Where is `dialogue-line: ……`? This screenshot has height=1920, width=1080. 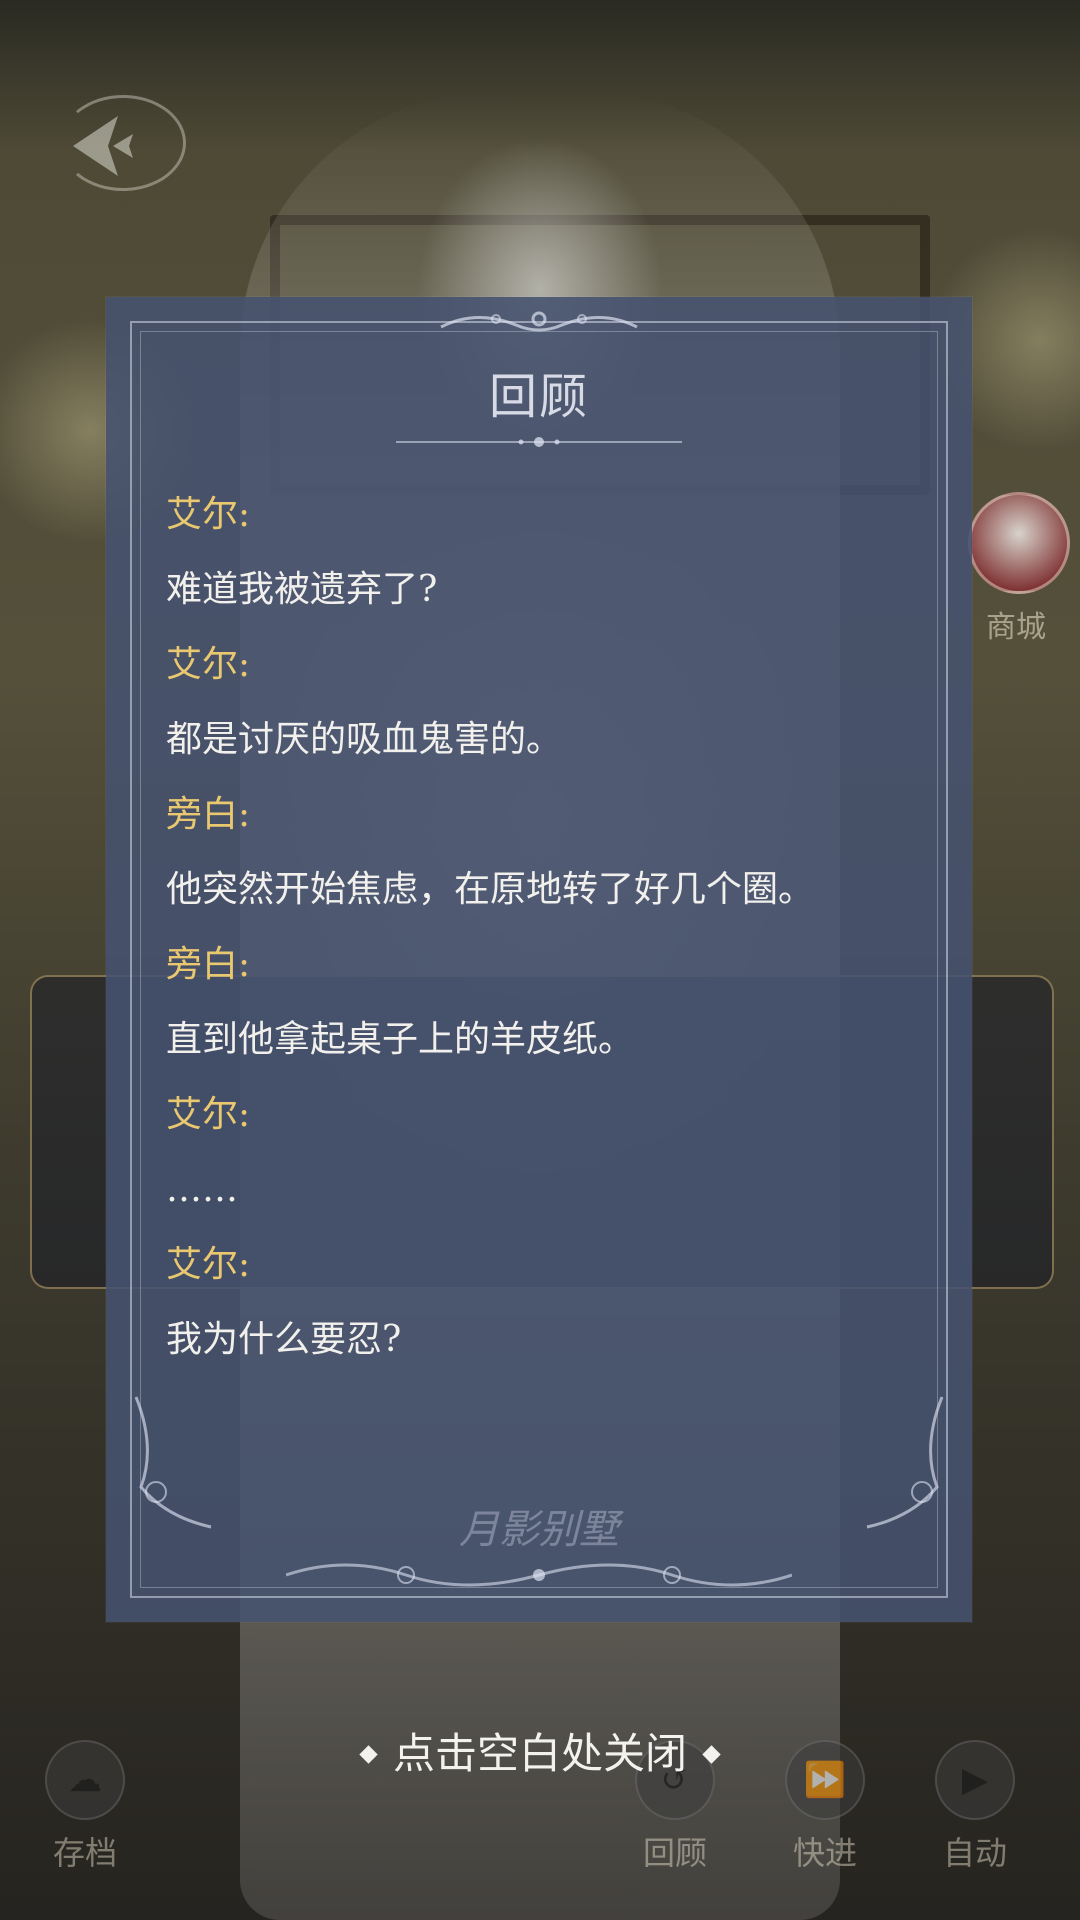
dialogue-line: …… is located at coordinates (202, 1189).